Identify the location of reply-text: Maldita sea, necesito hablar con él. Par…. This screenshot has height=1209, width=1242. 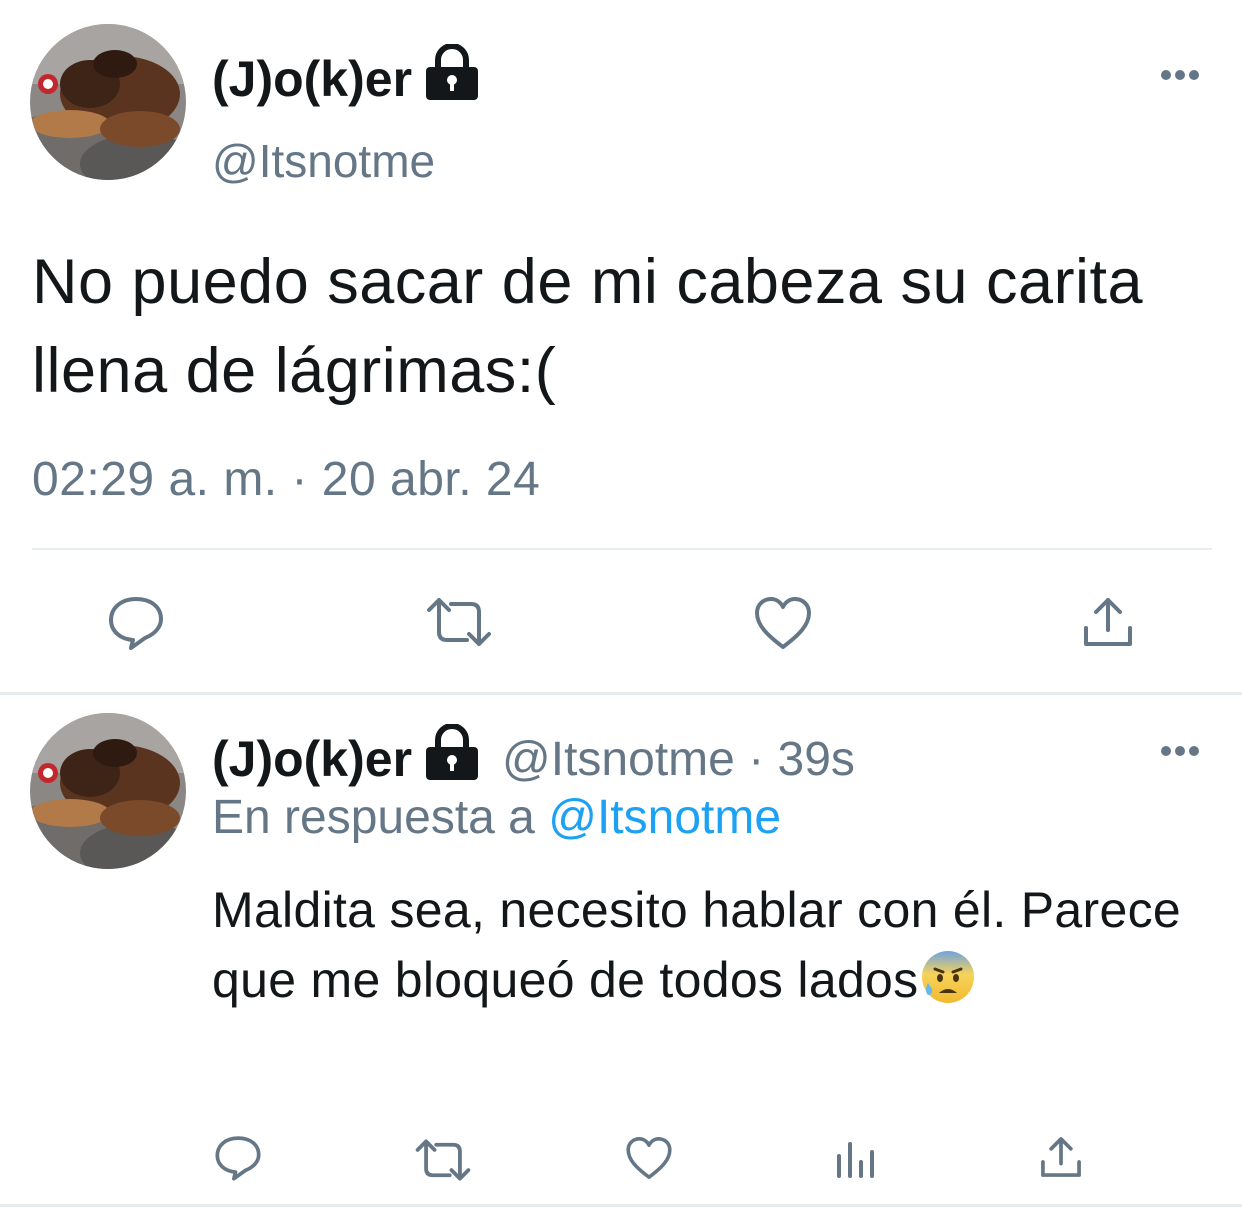
(707, 945).